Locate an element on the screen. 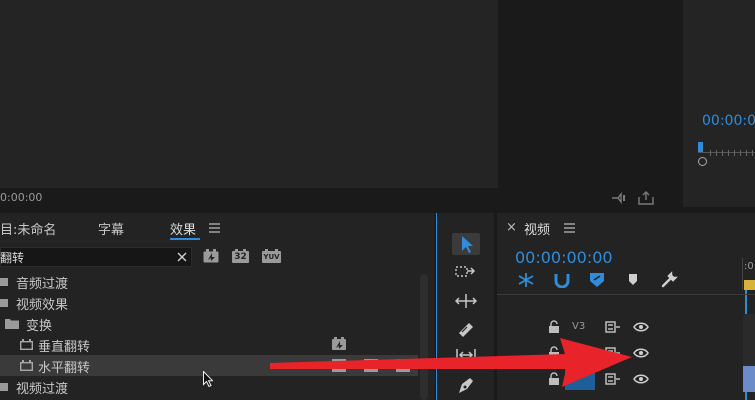 The image size is (755, 400). yuv-label: YUV is located at coordinates (271, 257).